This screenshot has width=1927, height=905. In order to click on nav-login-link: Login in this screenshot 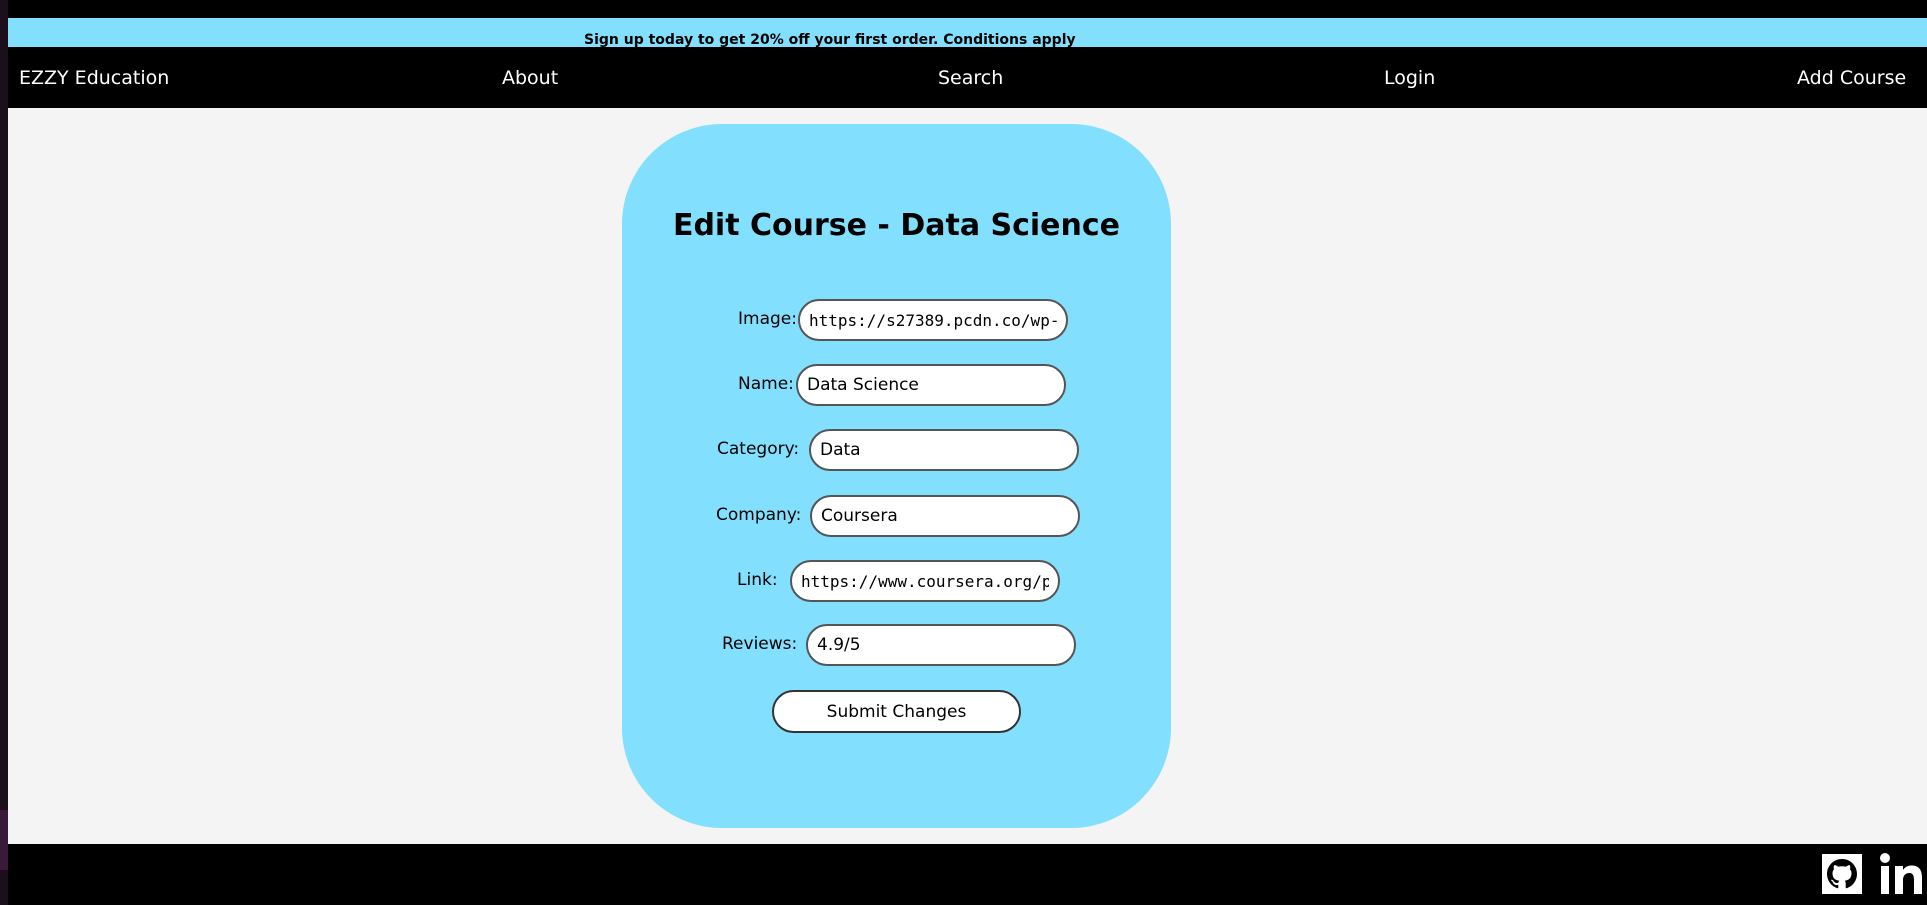, I will do `click(1409, 78)`.